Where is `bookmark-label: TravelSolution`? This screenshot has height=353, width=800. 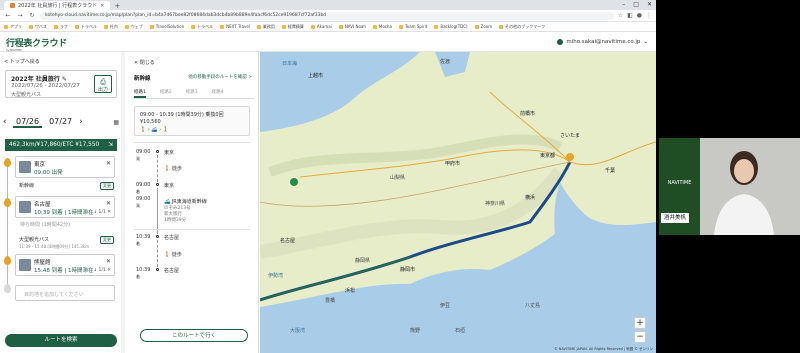
bookmark-label: TravelSolution is located at coordinates (170, 26).